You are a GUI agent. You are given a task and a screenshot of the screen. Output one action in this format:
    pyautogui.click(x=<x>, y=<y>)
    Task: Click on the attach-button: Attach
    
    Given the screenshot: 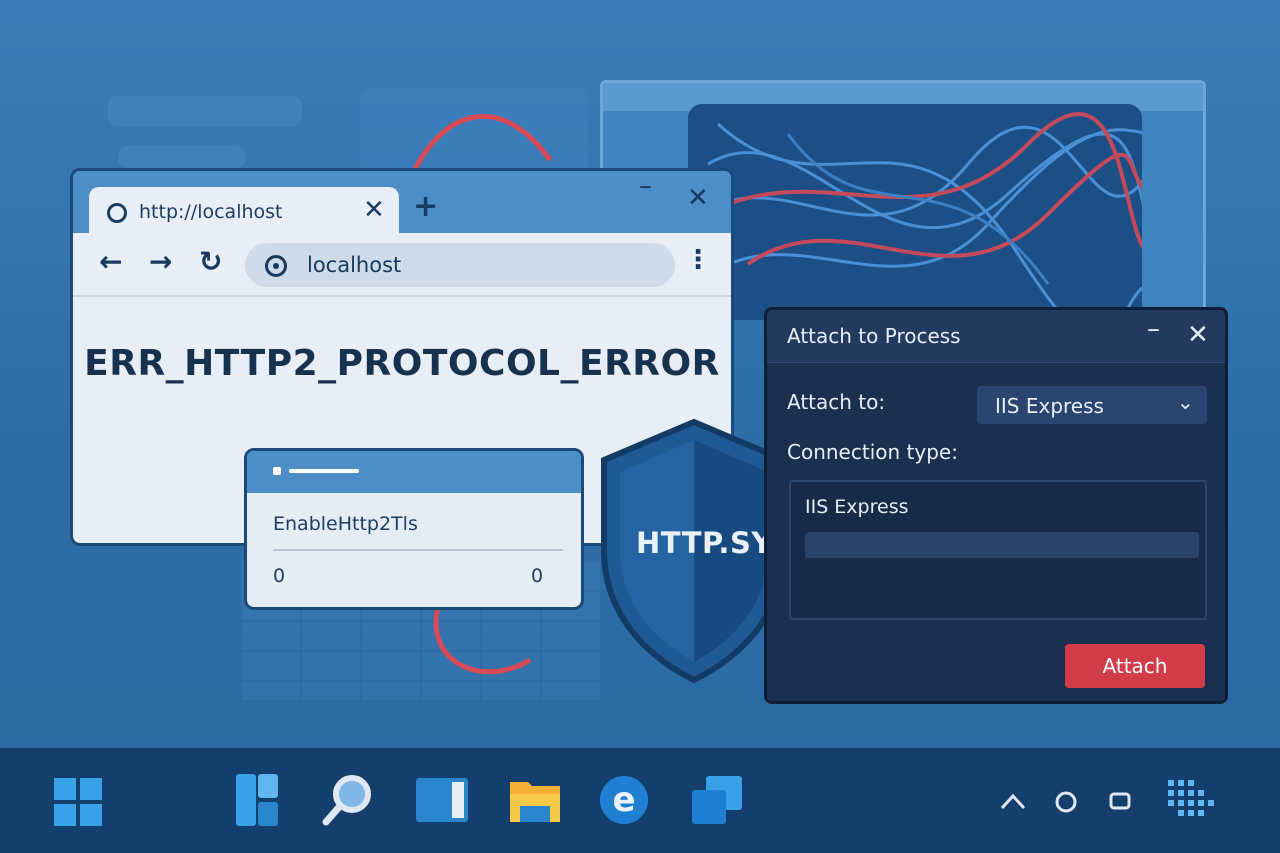 What is the action you would take?
    pyautogui.click(x=1135, y=666)
    